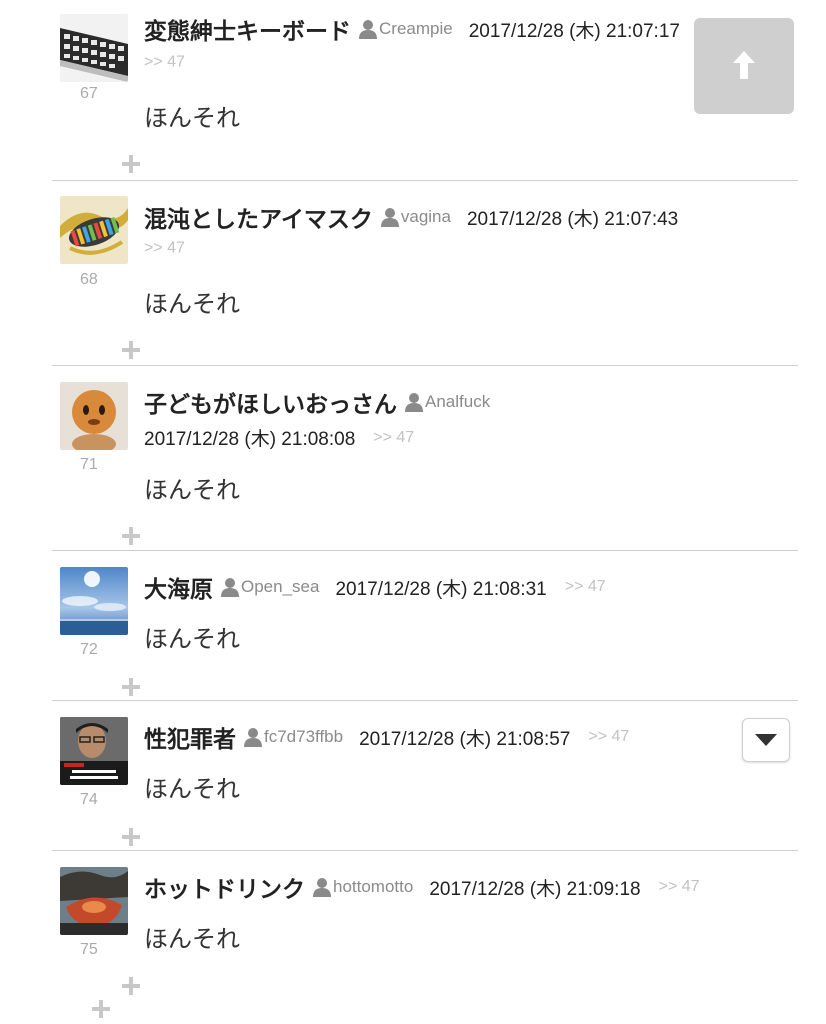 The width and height of the screenshot is (826, 1024). I want to click on post-date: 2017/12/28 (木) 21:08:31, so click(441, 589).